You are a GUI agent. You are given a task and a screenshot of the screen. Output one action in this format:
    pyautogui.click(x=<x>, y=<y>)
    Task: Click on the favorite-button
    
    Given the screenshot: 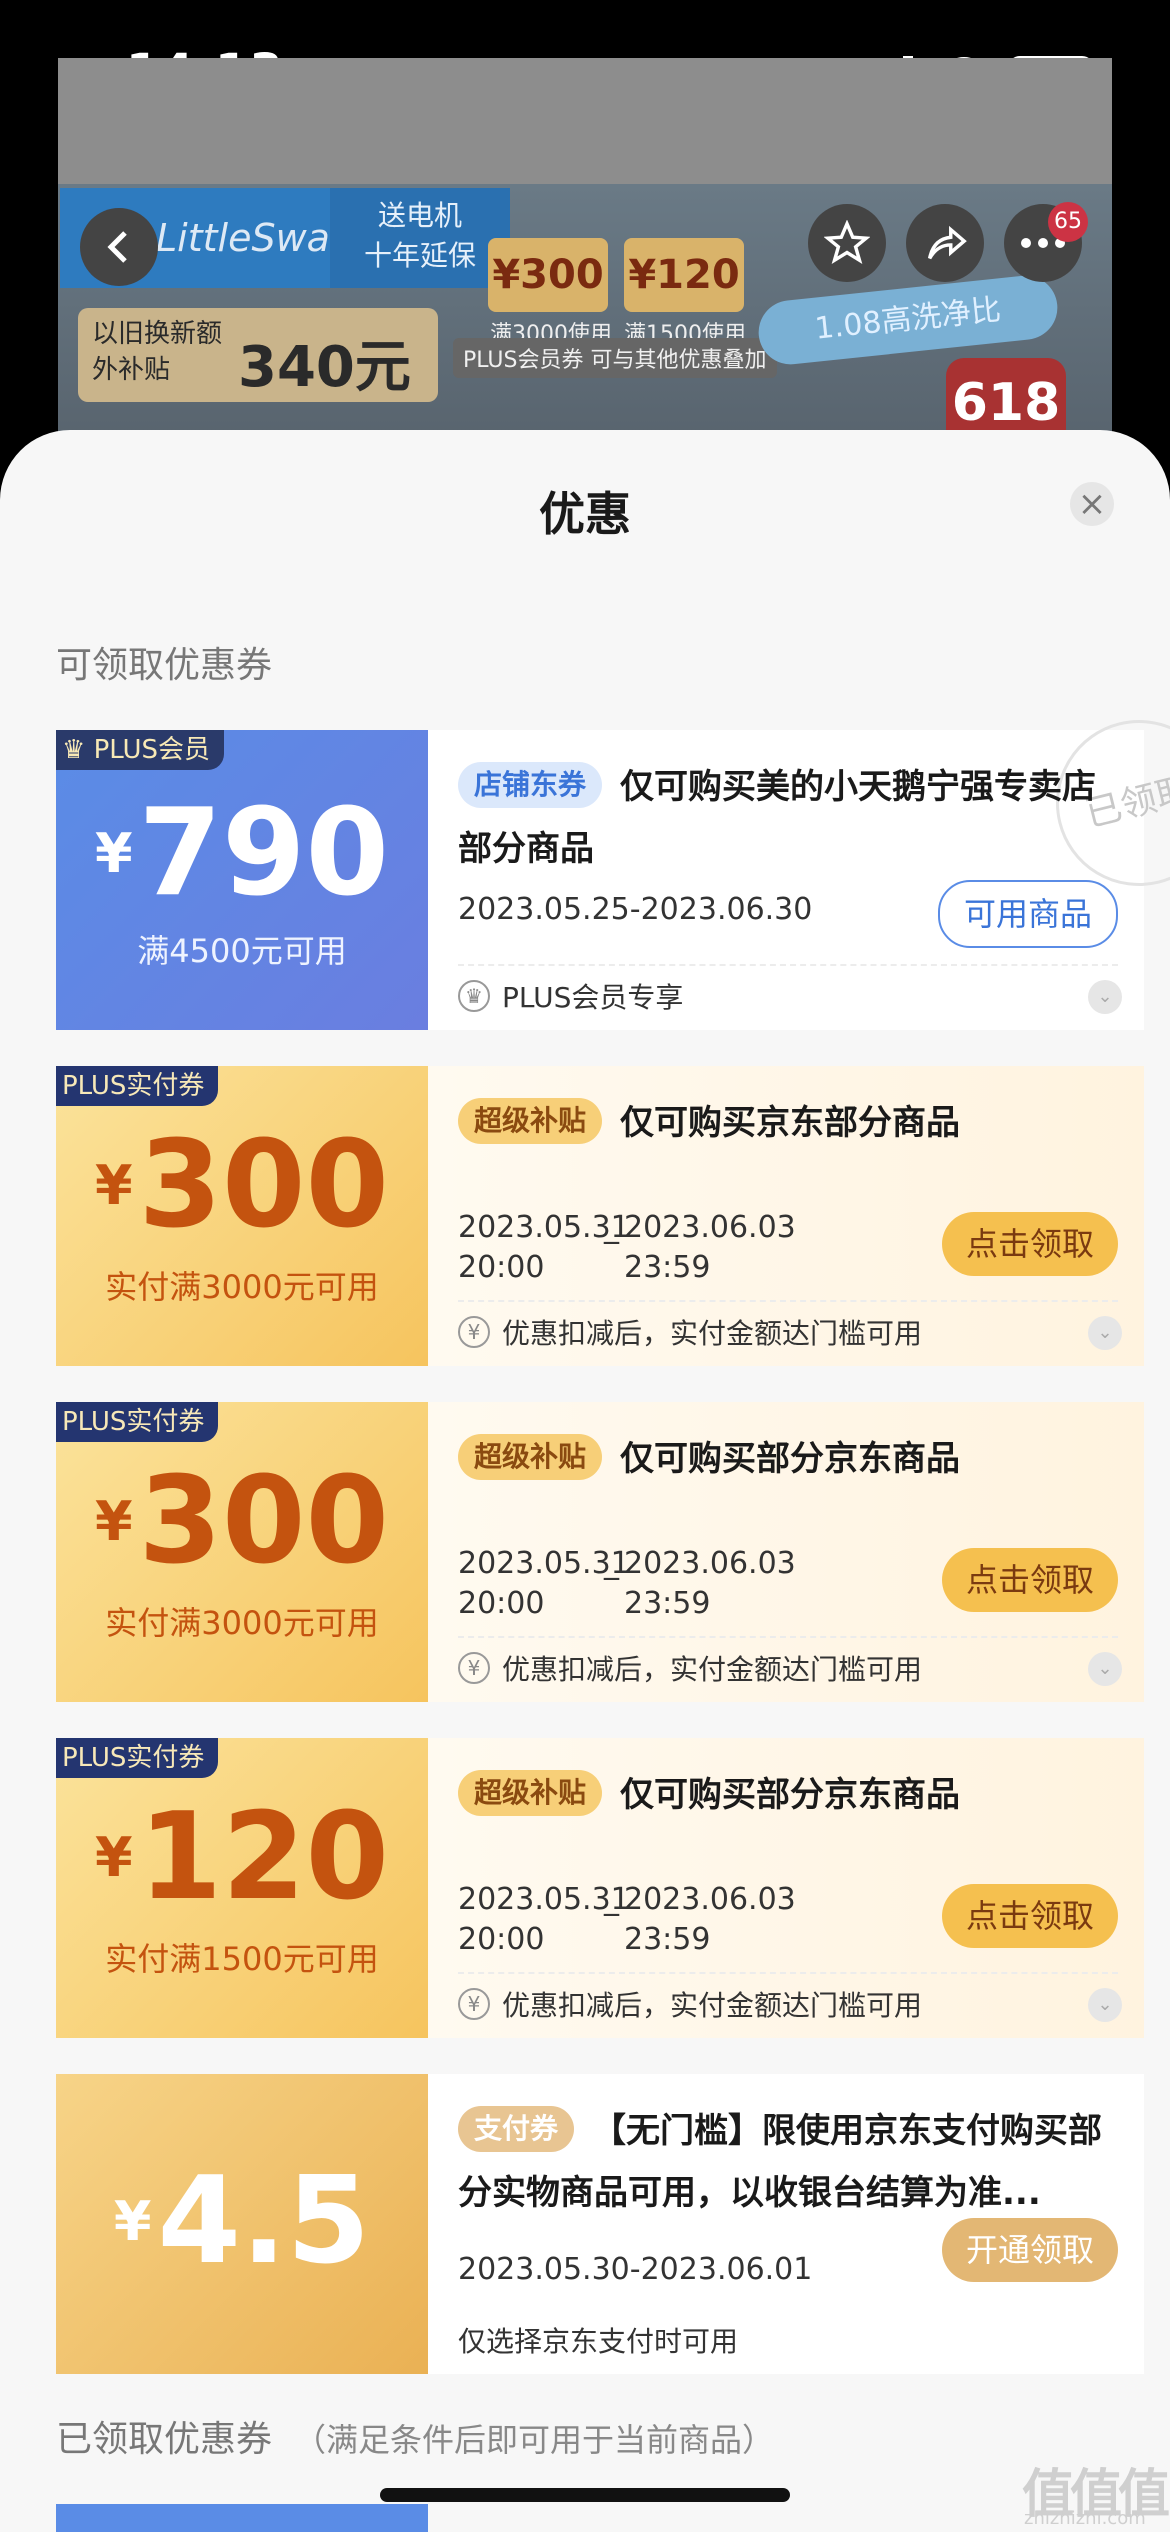 What is the action you would take?
    pyautogui.click(x=847, y=243)
    